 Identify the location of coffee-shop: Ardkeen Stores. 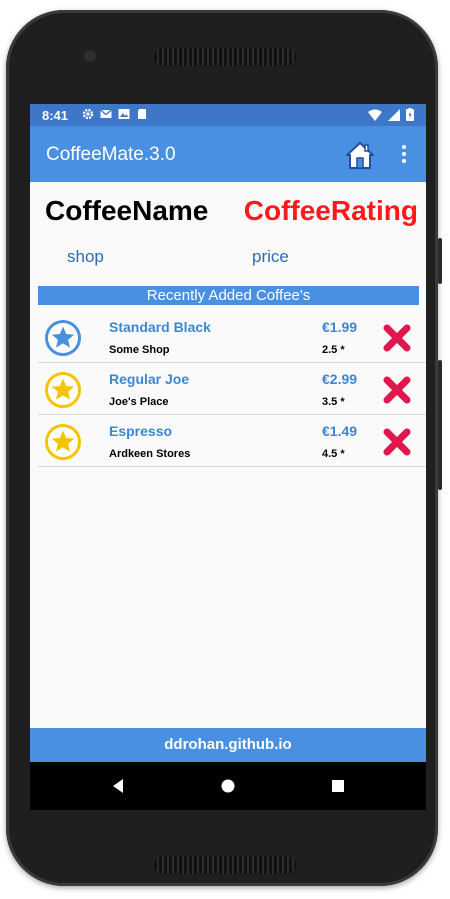
(150, 454).